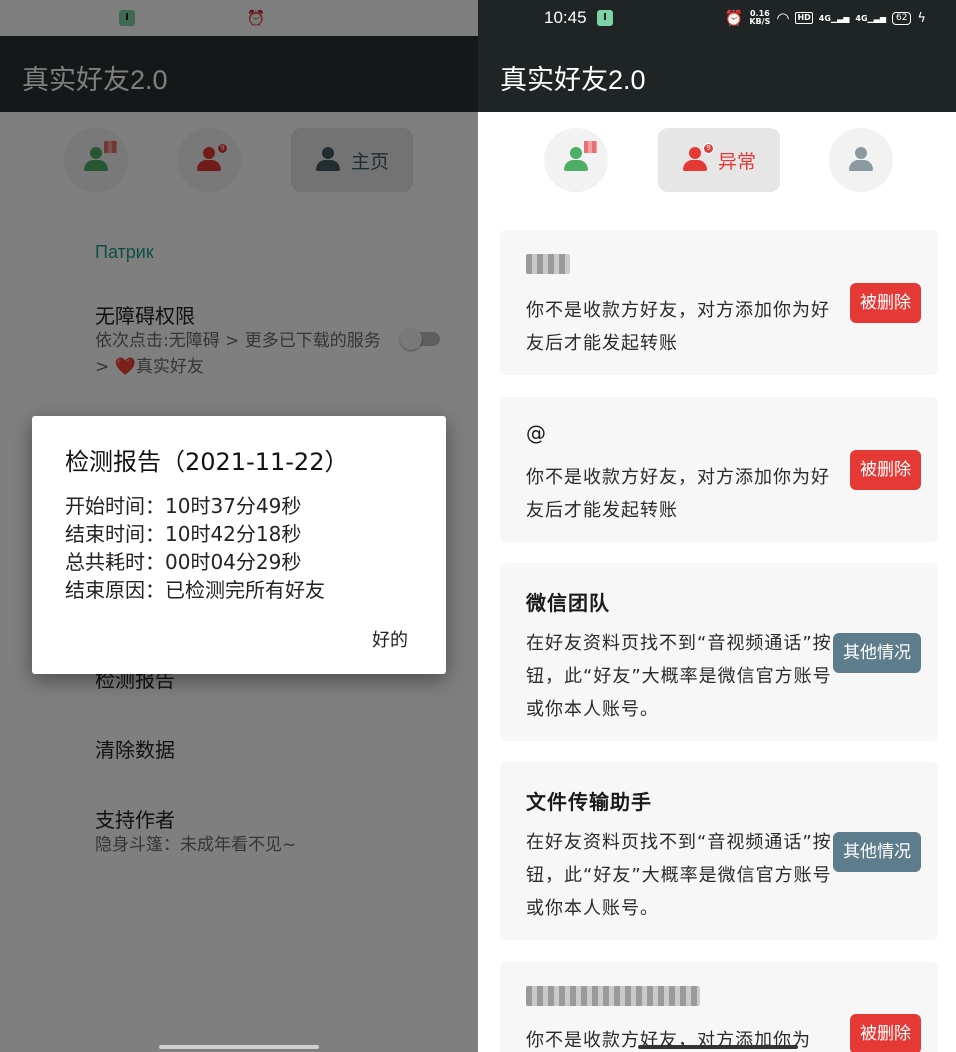 The image size is (956, 1052). What do you see at coordinates (870, 18) in the screenshot?
I see `signal-icon-2: 4G▁▃▅` at bounding box center [870, 18].